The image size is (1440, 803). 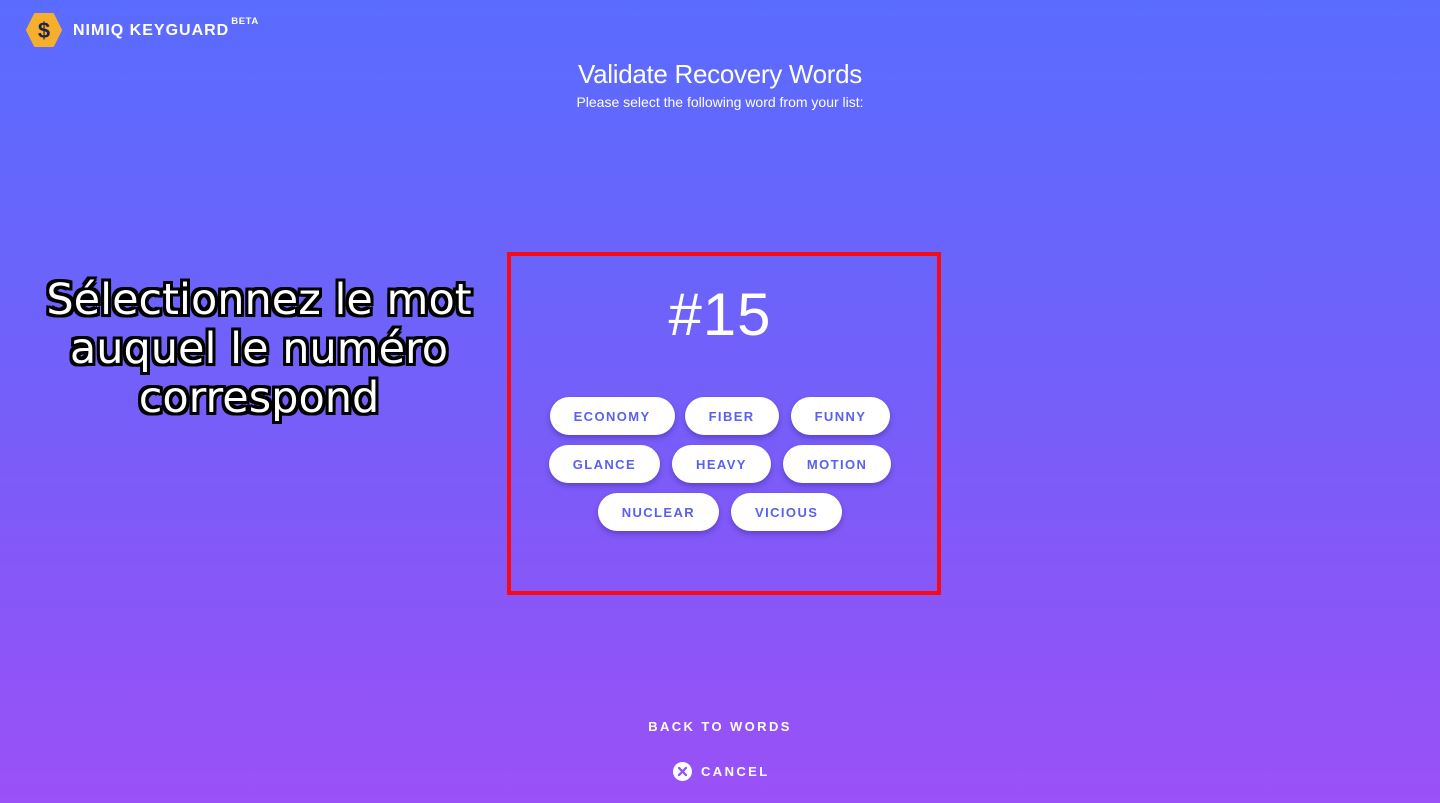 I want to click on word-options-row: NUCLEAR VICIOUS, so click(x=720, y=512).